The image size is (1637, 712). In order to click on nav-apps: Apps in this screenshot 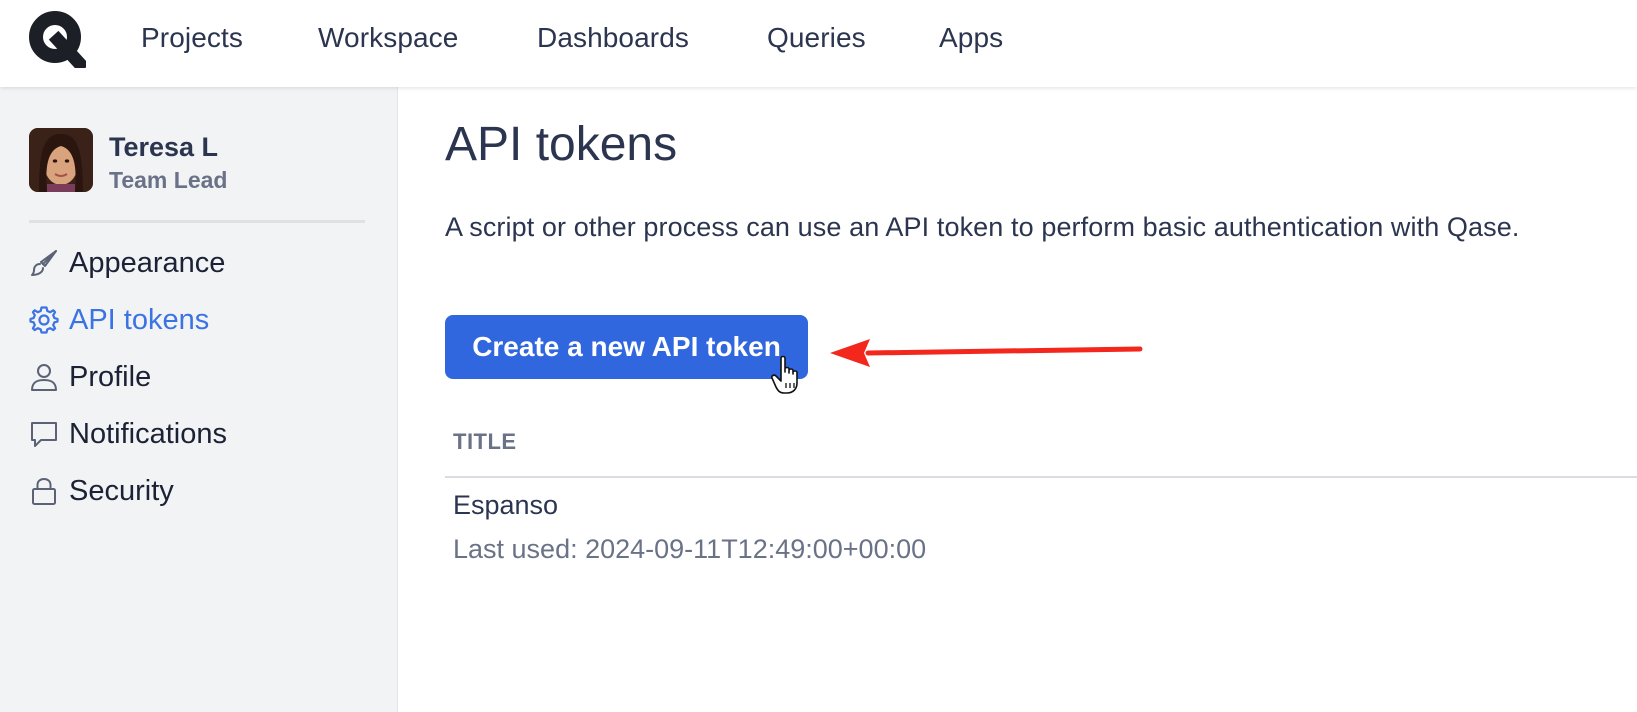, I will do `click(971, 38)`.